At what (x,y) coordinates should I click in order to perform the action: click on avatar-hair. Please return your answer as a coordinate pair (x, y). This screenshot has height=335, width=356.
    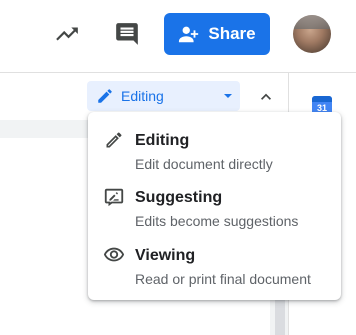
    Looking at the image, I should click on (312, 22).